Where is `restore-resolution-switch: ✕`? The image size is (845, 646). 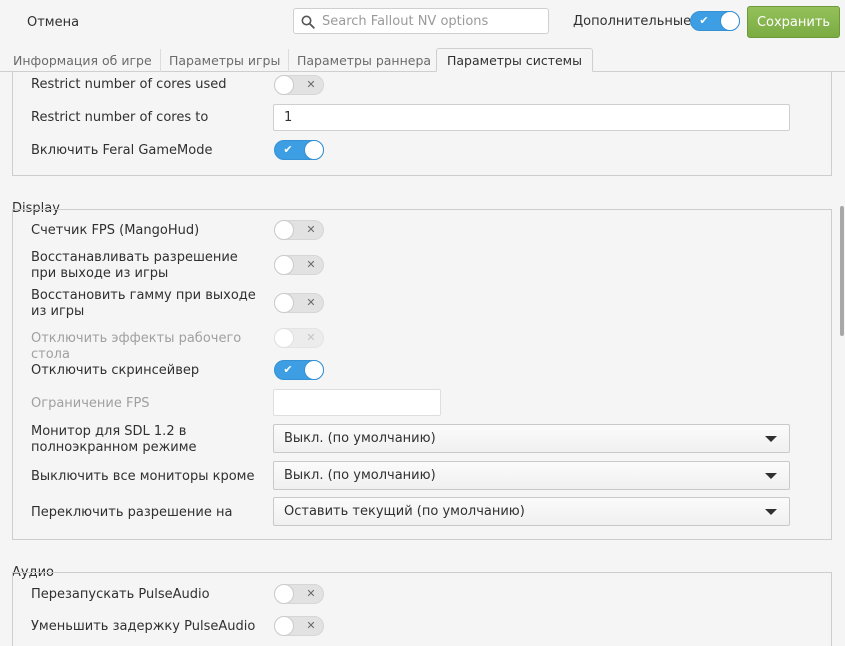 restore-resolution-switch: ✕ is located at coordinates (299, 265).